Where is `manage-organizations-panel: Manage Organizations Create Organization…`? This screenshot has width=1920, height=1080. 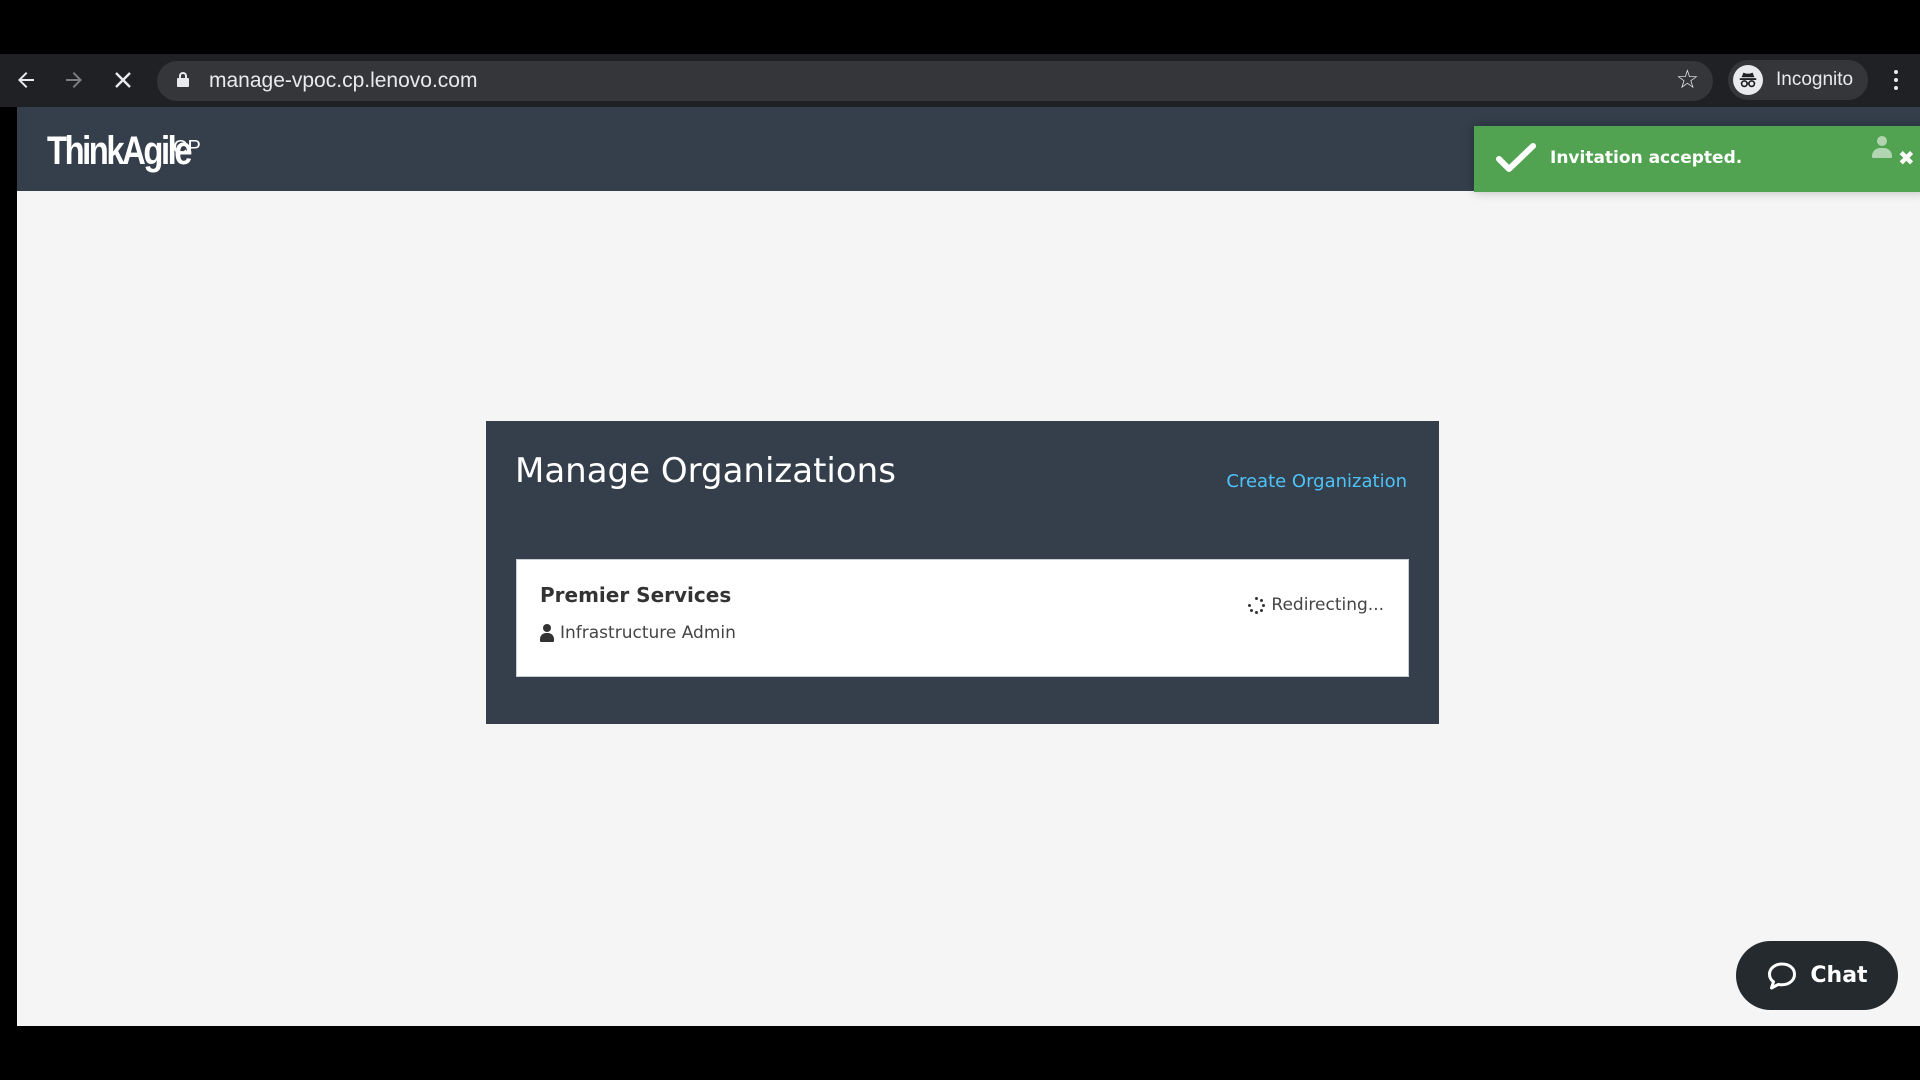
manage-organizations-panel: Manage Organizations Create Organization… is located at coordinates (962, 572).